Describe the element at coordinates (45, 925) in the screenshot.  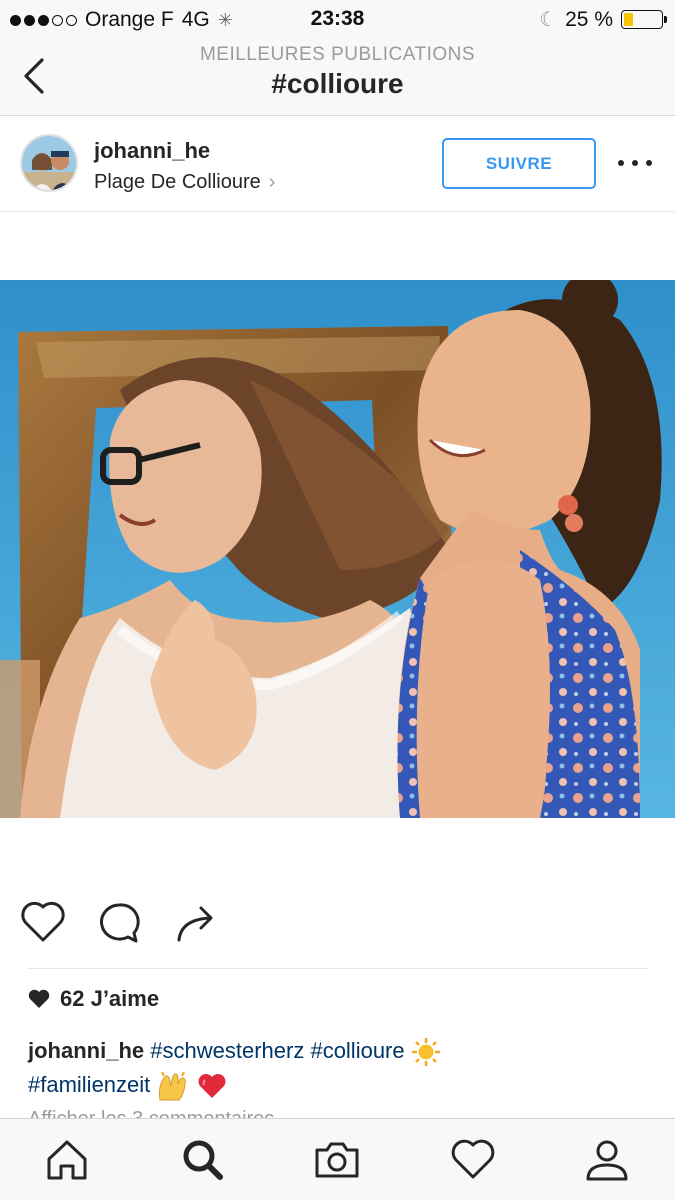
I see `like-heart-icon` at that location.